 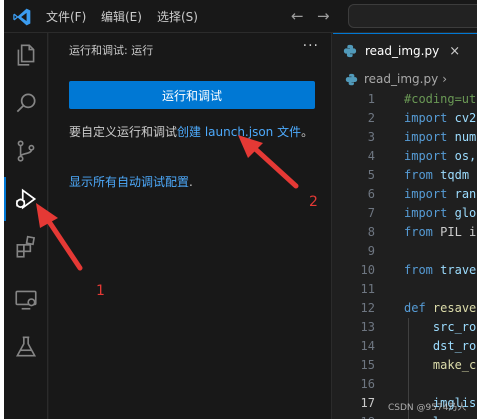 I want to click on code-token: src_ro, so click(x=454, y=327).